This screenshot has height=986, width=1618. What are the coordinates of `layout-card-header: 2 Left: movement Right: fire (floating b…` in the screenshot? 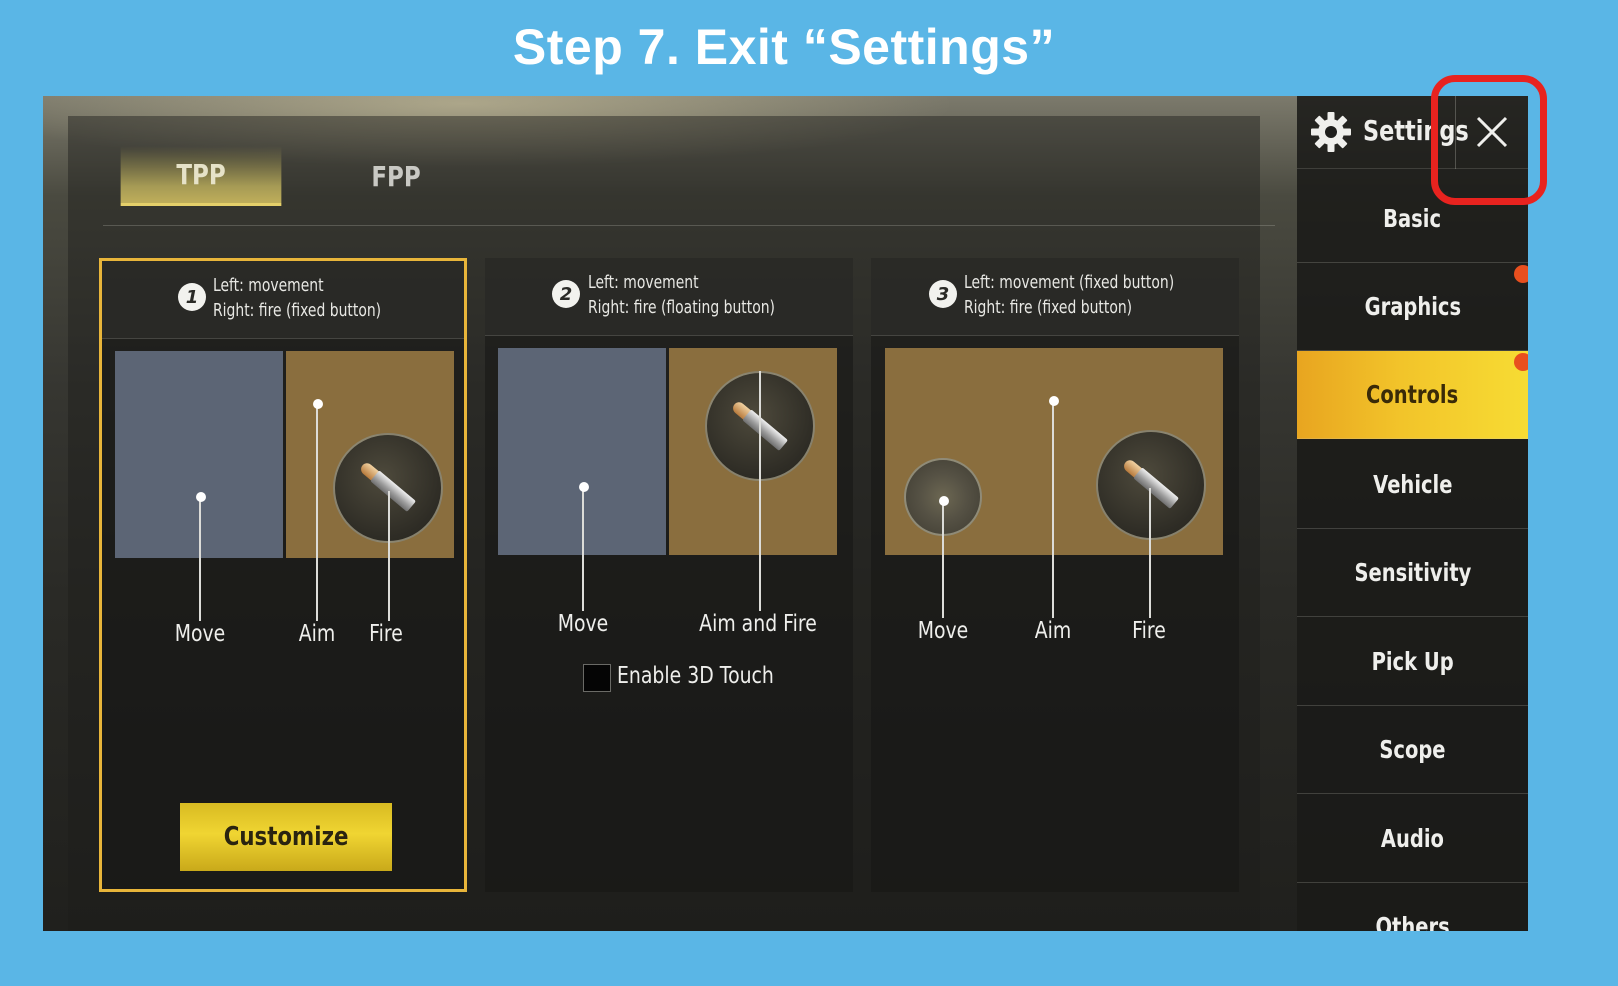 It's located at (669, 297).